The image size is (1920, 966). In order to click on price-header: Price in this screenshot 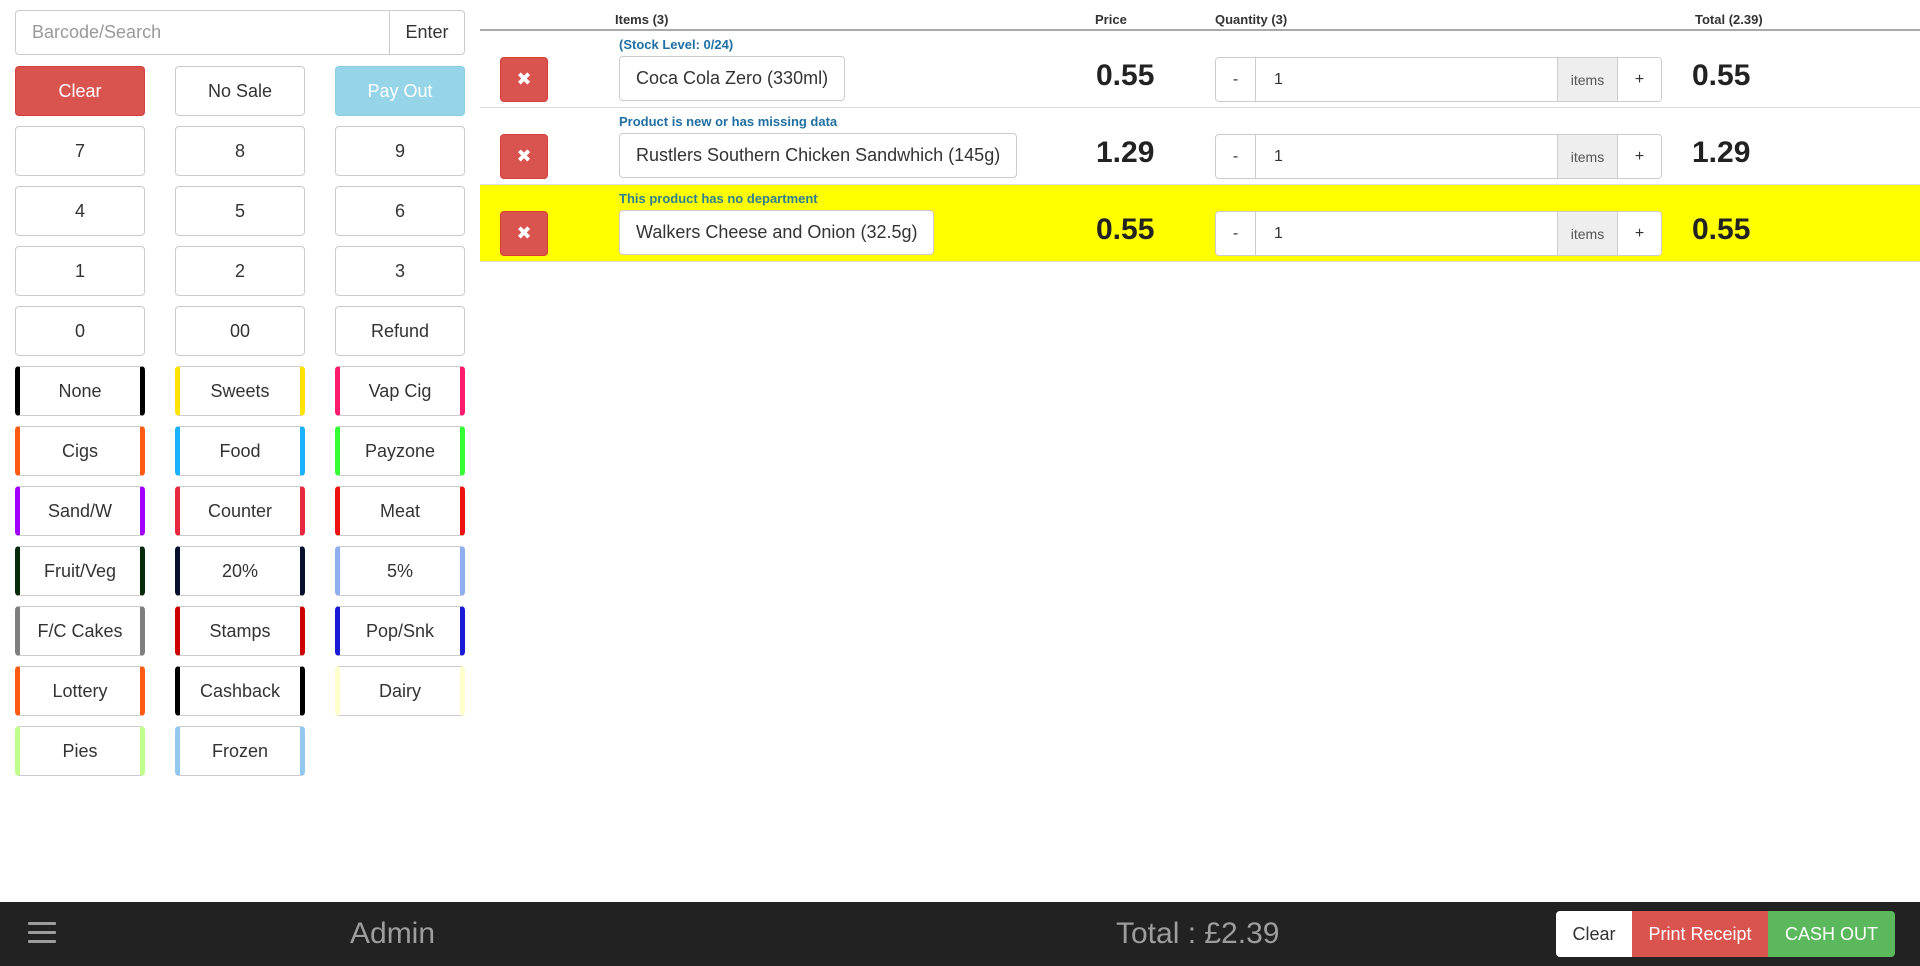, I will do `click(1111, 19)`.